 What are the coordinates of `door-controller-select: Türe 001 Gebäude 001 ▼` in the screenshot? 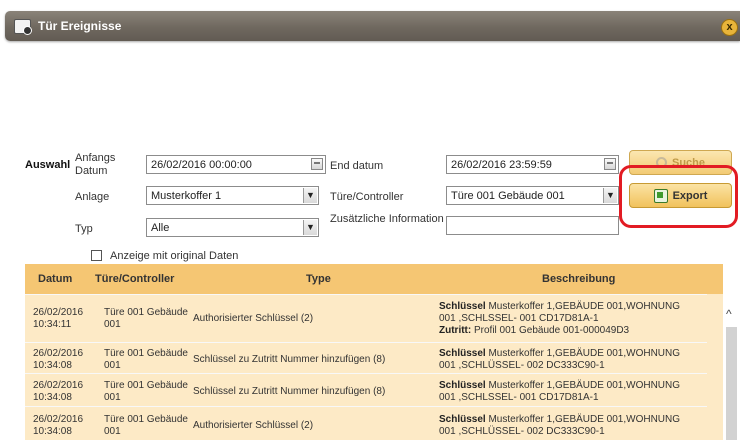 It's located at (532, 195).